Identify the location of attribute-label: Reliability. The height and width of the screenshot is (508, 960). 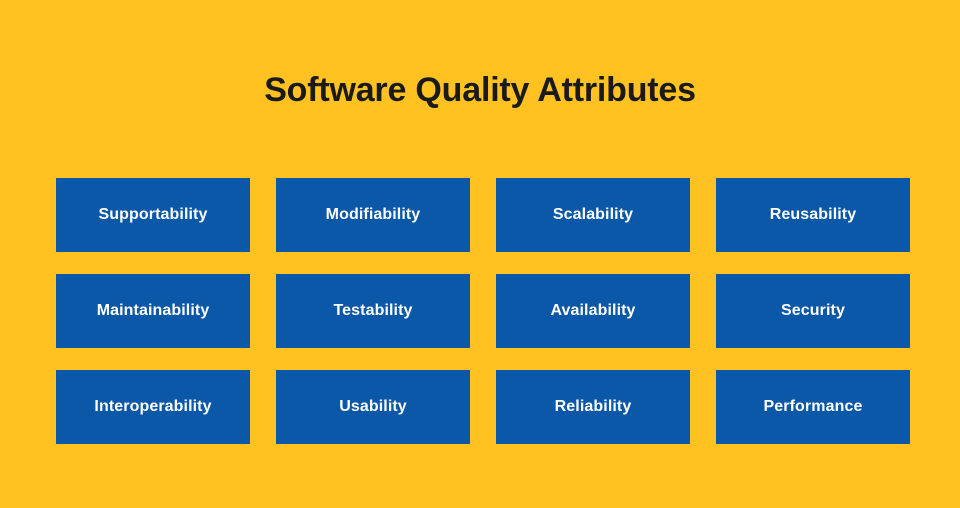
(593, 406).